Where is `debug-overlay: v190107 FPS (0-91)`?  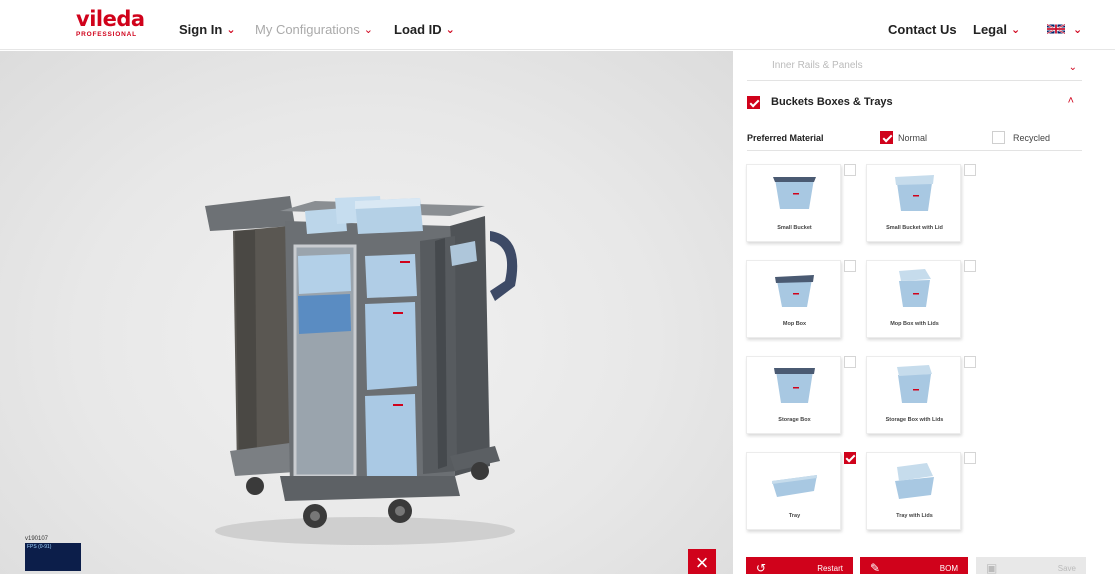 debug-overlay: v190107 FPS (0-91) is located at coordinates (53, 555).